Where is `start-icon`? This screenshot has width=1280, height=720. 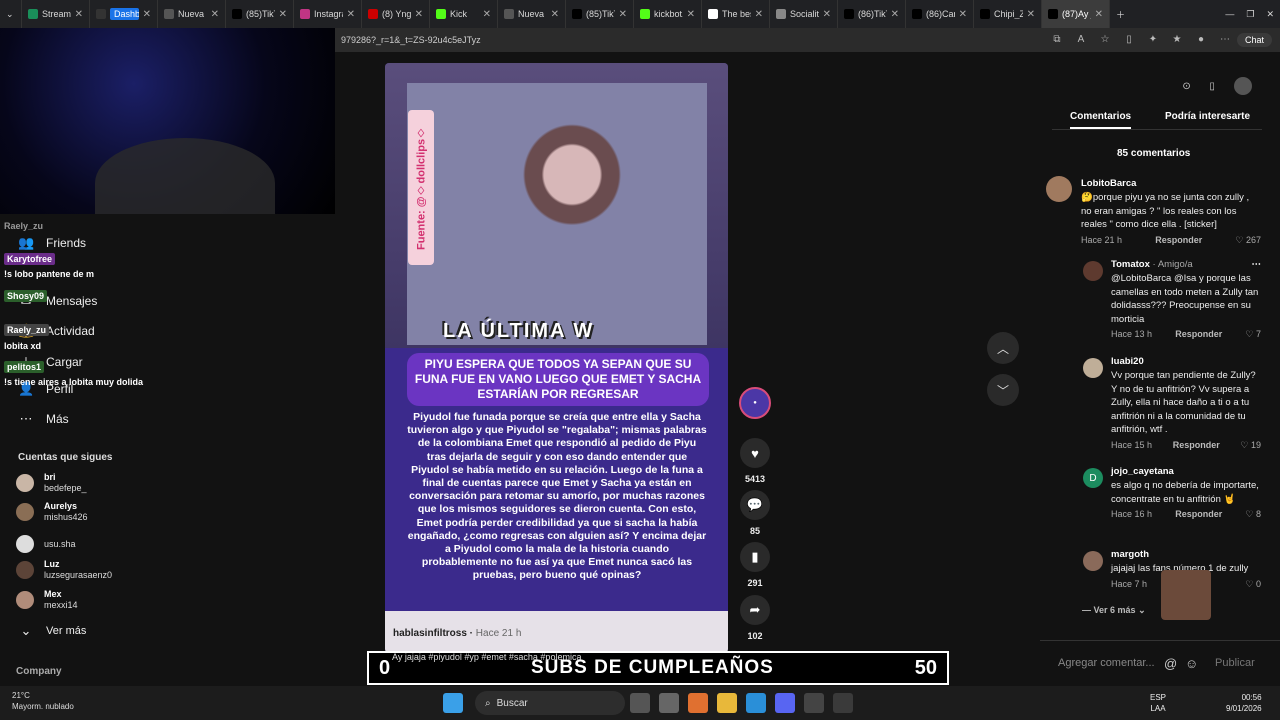 start-icon is located at coordinates (452, 703).